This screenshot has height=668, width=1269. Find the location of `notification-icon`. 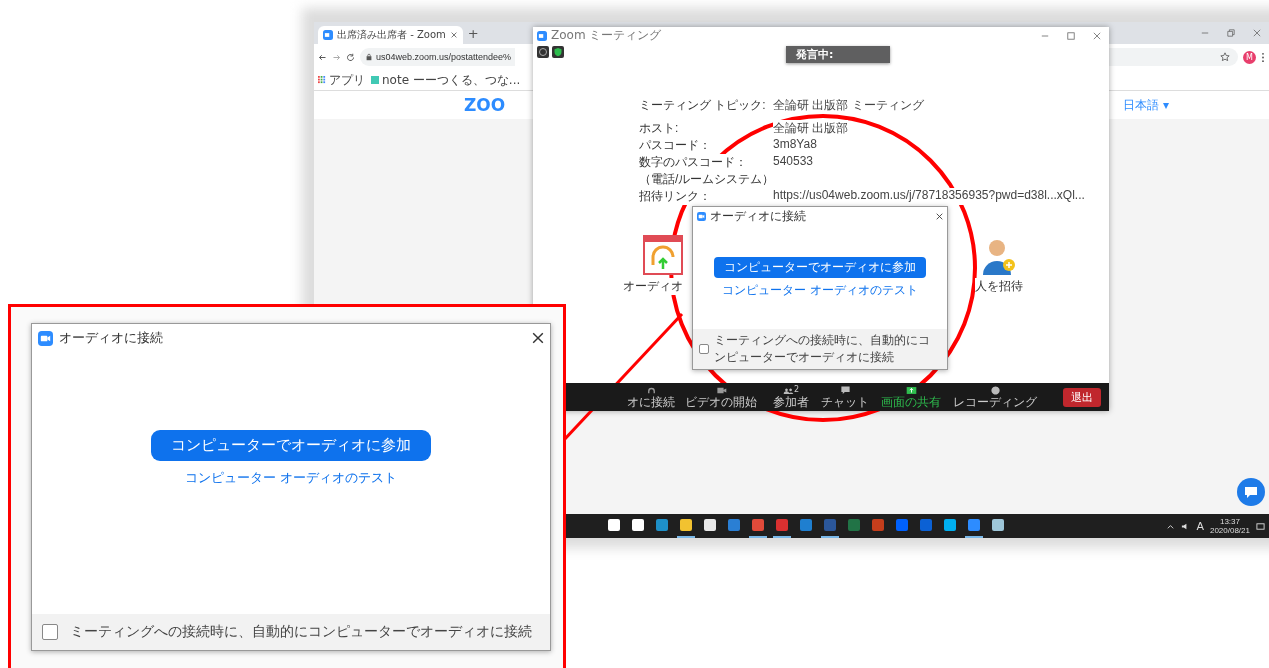

notification-icon is located at coordinates (1260, 526).